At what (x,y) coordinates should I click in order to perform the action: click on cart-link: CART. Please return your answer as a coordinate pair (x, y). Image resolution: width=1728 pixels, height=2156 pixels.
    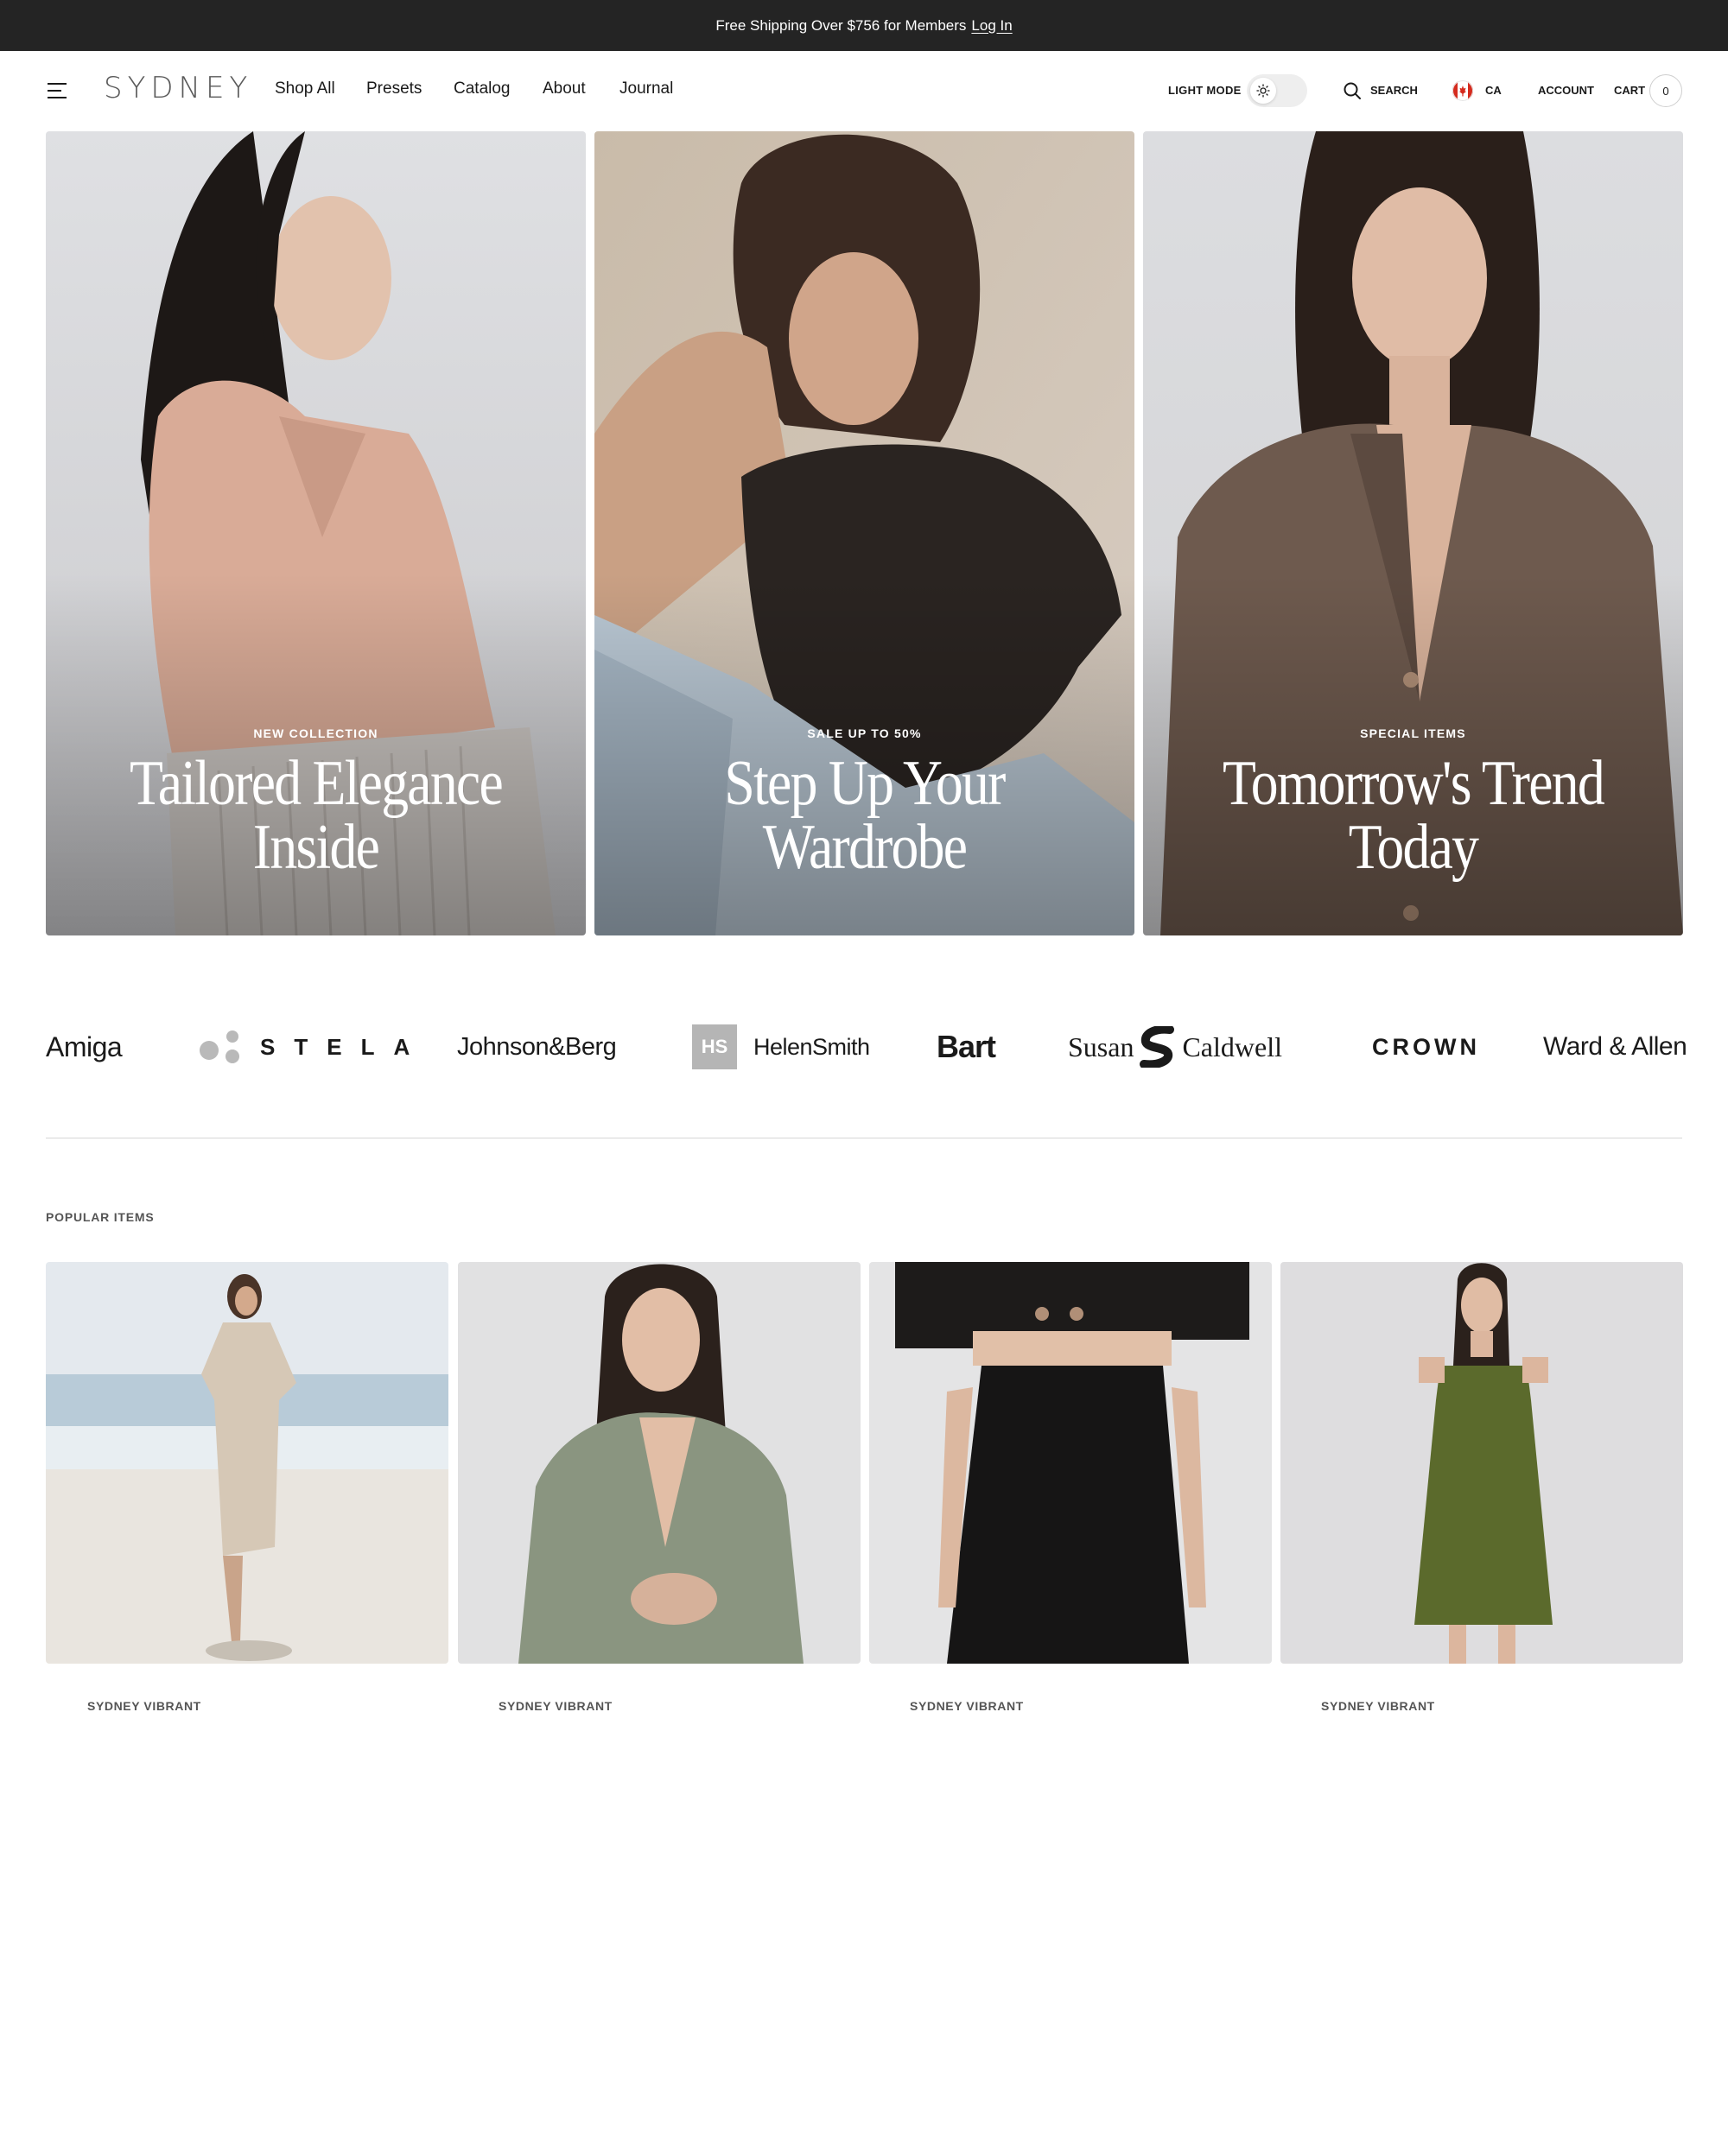
    Looking at the image, I should click on (1629, 90).